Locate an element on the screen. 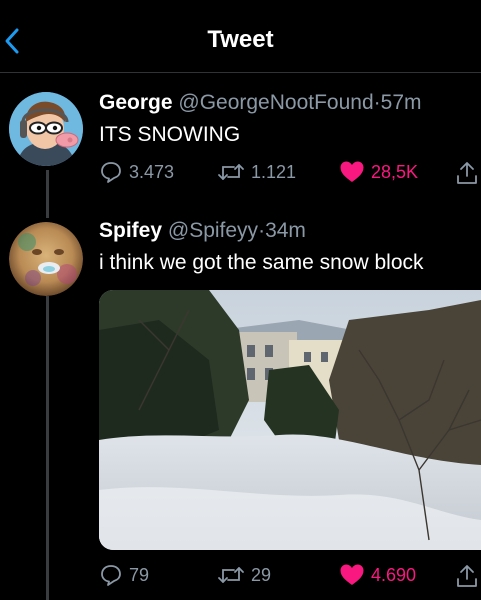 This screenshot has width=481, height=600. reply-button: 3.473 is located at coordinates (136, 172).